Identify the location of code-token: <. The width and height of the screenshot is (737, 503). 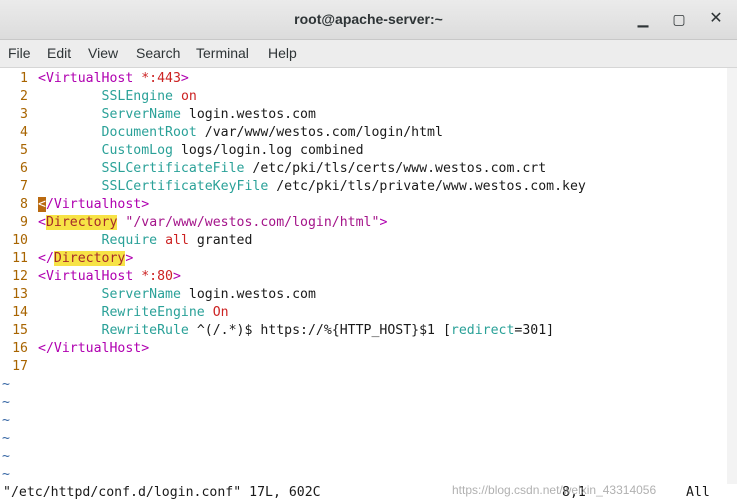
(42, 222).